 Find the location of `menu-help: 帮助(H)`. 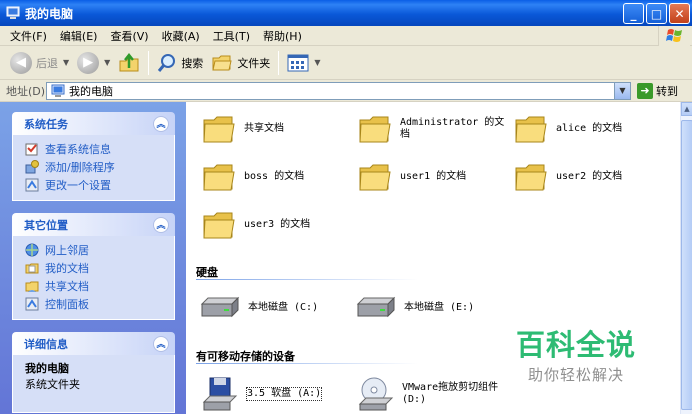

menu-help: 帮助(H) is located at coordinates (285, 36).